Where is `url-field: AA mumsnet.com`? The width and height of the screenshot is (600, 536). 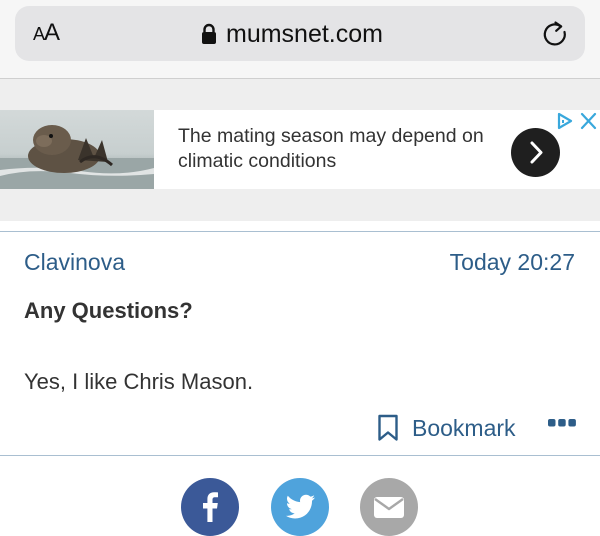 url-field: AA mumsnet.com is located at coordinates (300, 33).